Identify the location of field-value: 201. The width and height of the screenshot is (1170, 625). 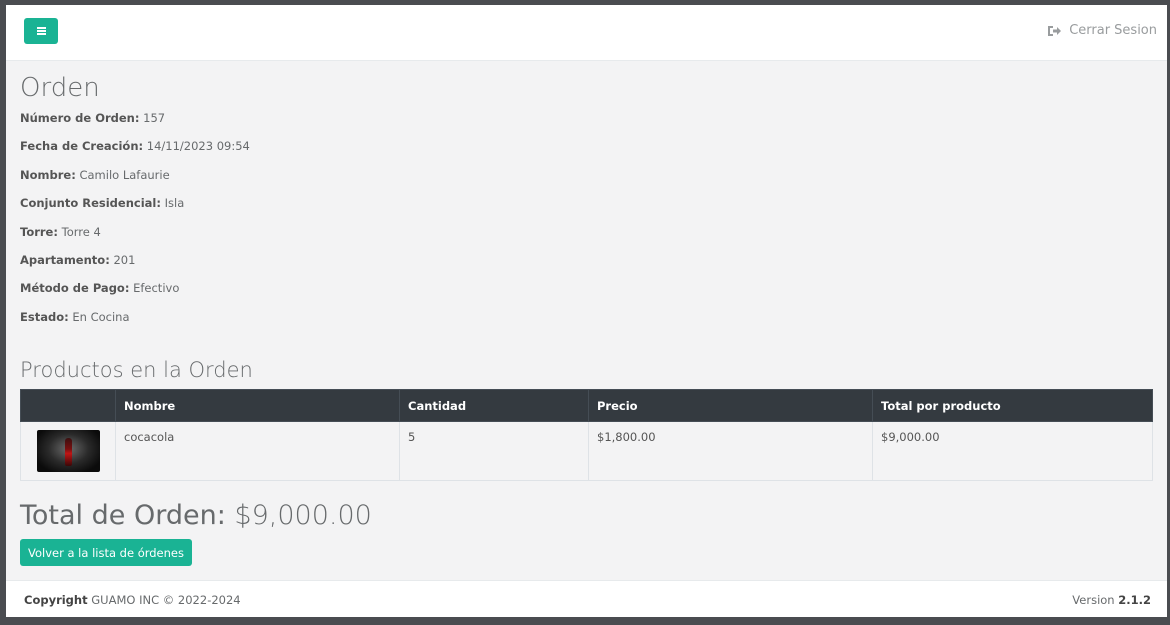
(124, 259).